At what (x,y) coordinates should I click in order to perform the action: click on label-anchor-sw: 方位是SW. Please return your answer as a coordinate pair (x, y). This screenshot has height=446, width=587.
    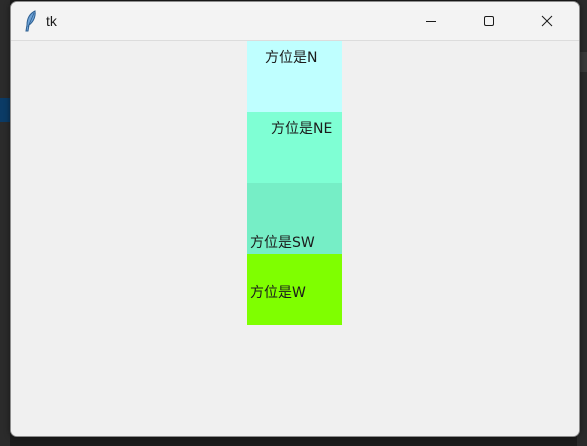
    Looking at the image, I should click on (294, 218).